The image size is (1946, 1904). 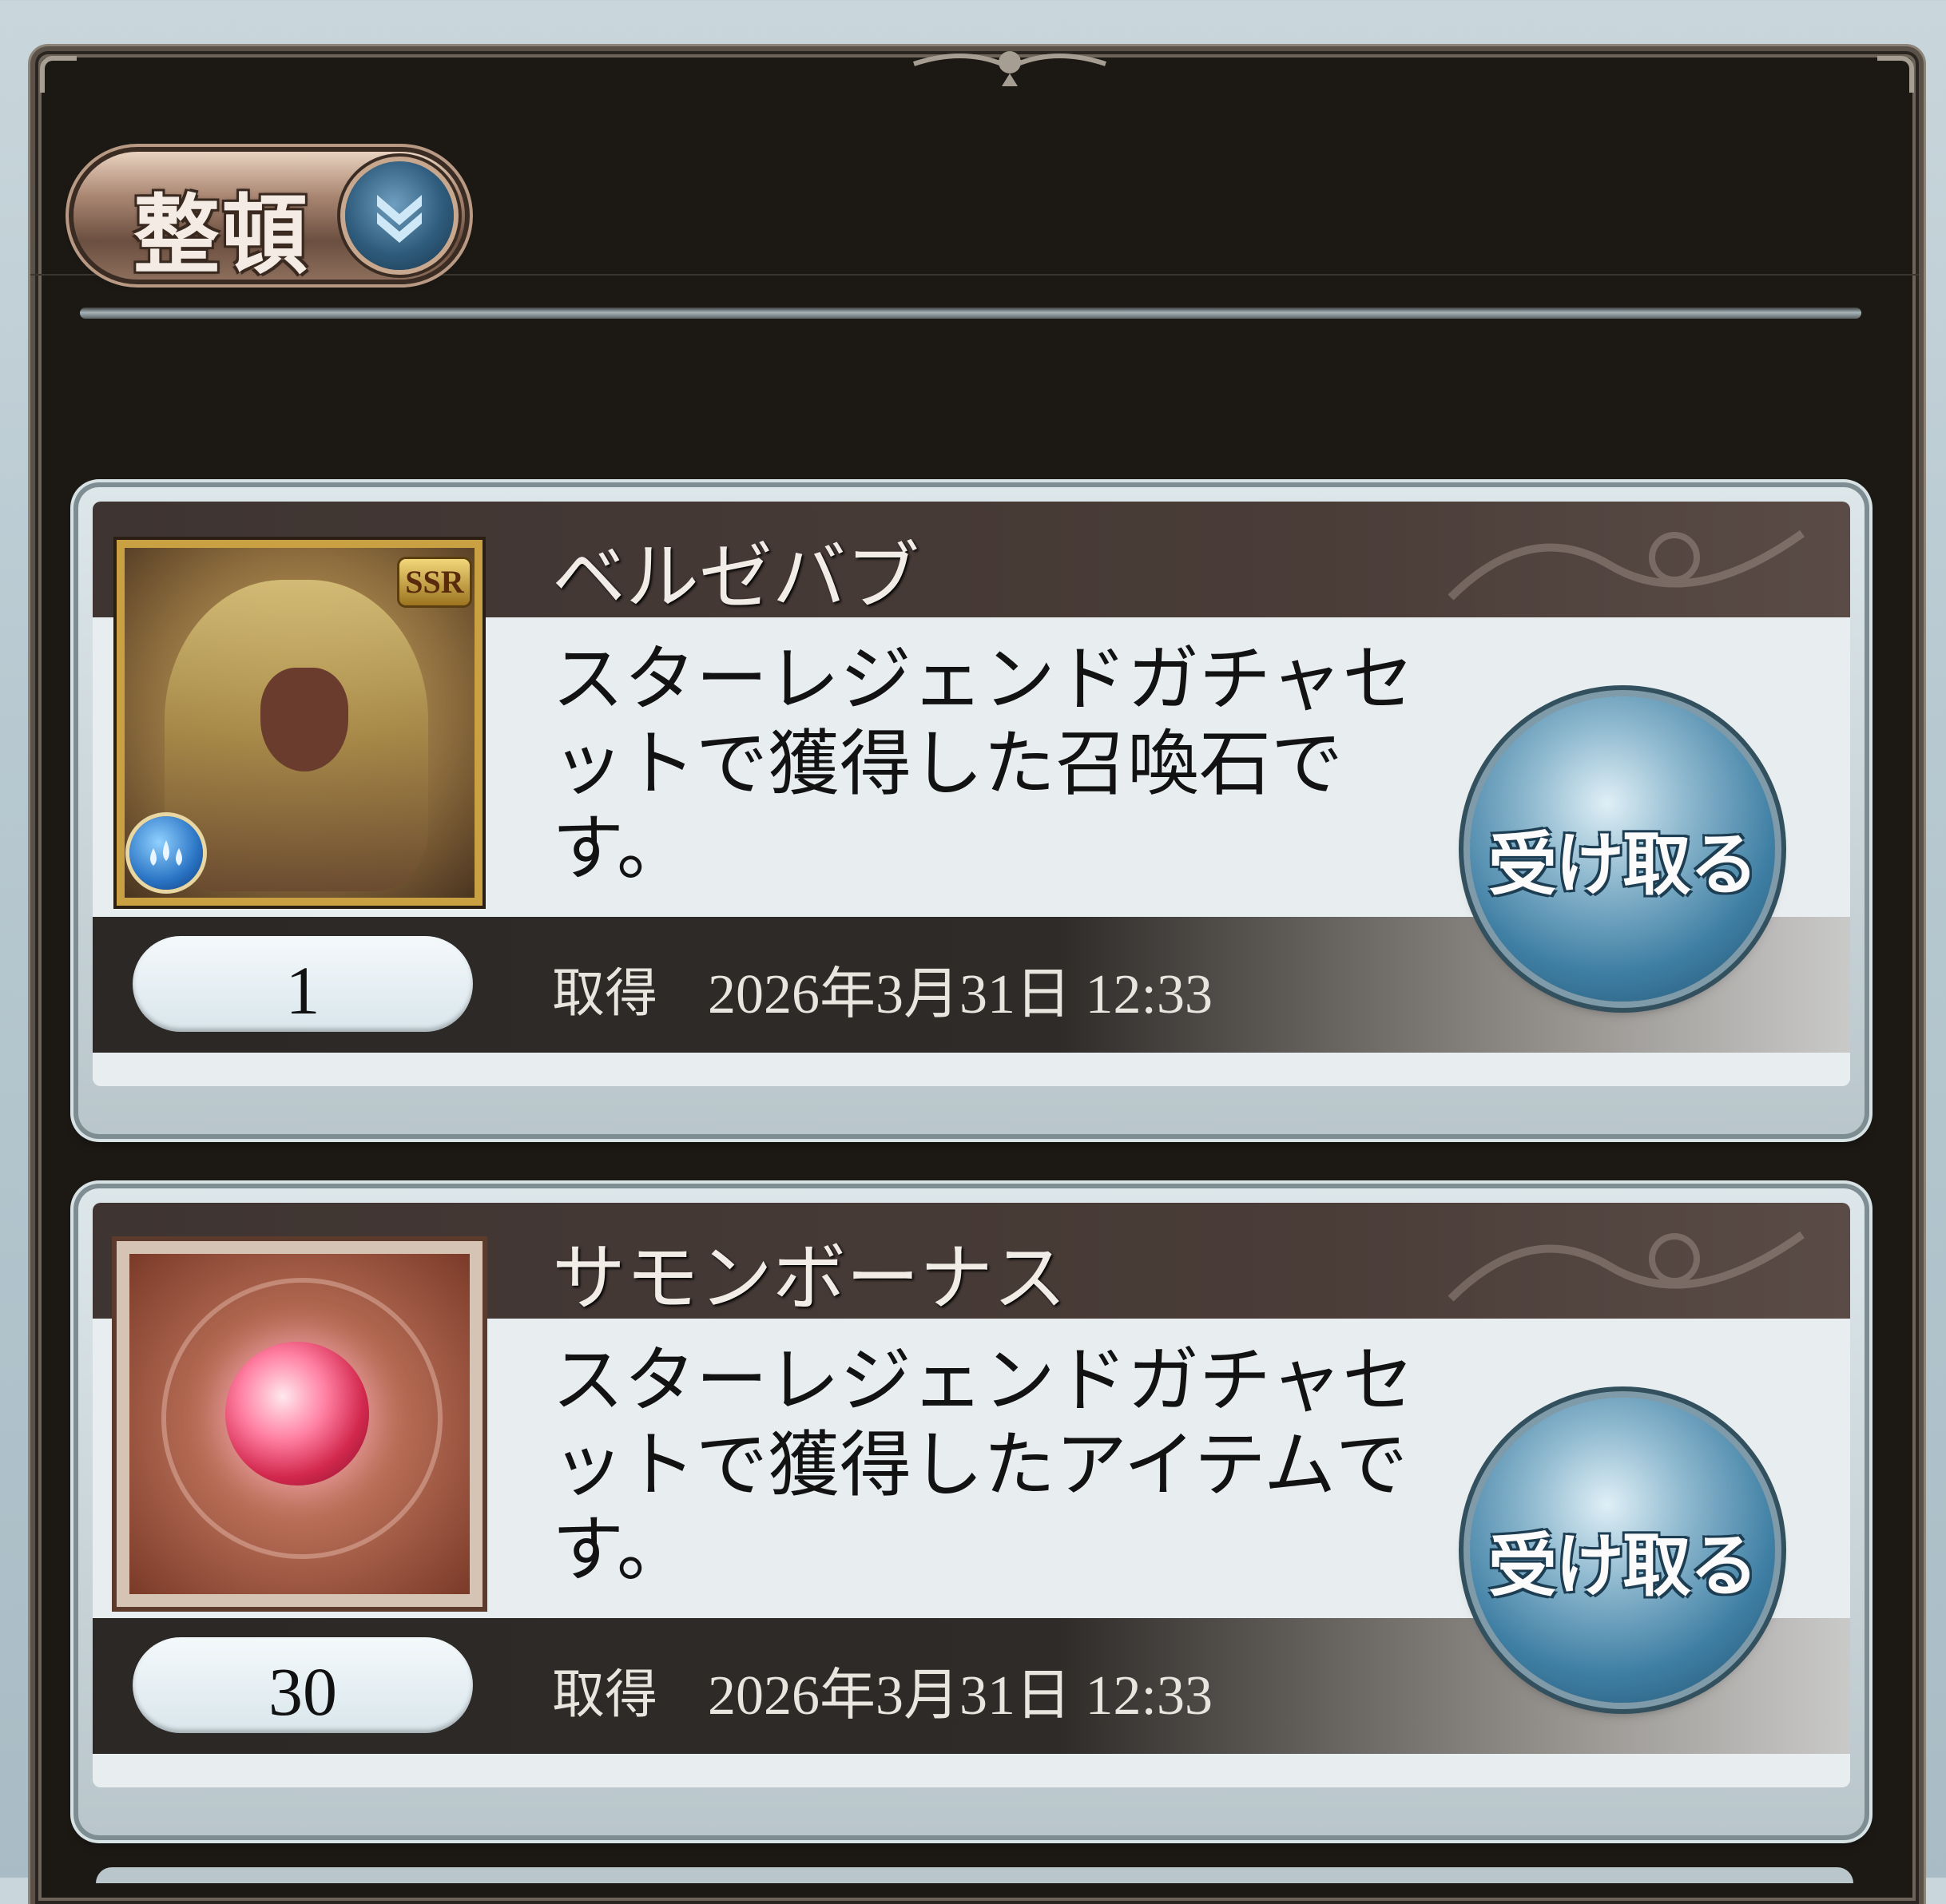 I want to click on sort-label: 整頓, so click(x=221, y=236).